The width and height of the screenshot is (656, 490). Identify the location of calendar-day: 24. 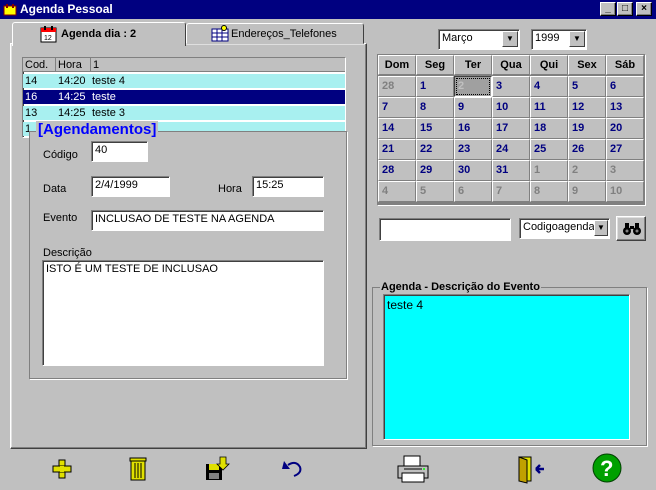
(511, 149).